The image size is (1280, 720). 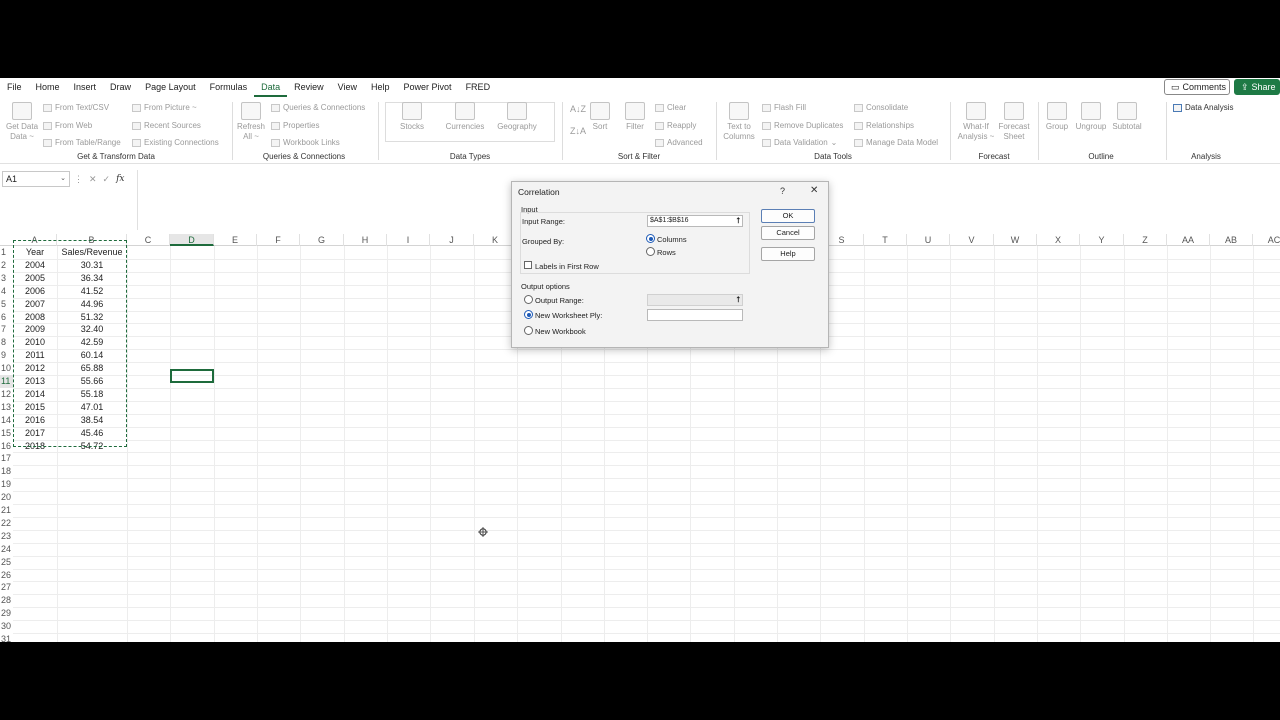 What do you see at coordinates (6, 355) in the screenshot?
I see `row-header-9: 9` at bounding box center [6, 355].